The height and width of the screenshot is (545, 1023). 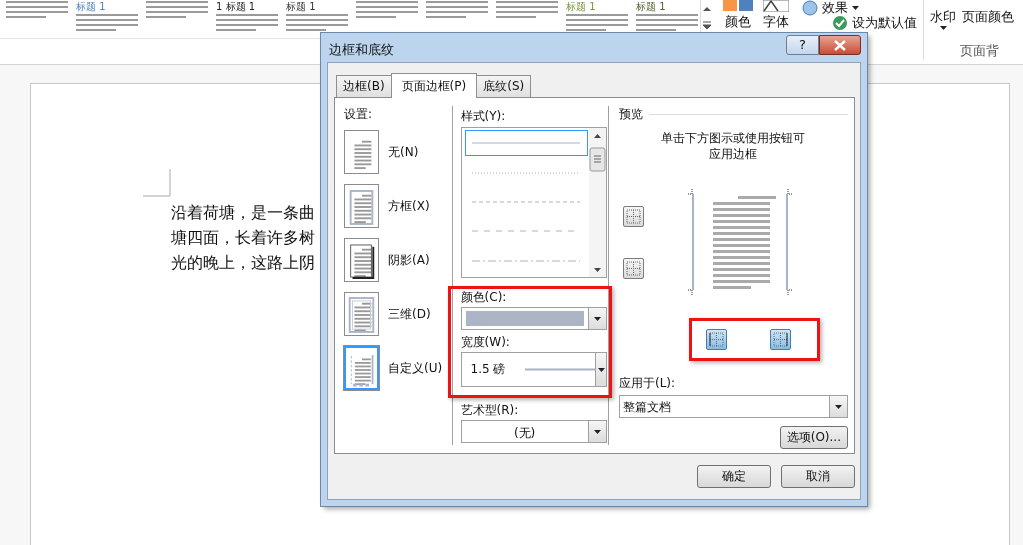 What do you see at coordinates (485, 342) in the screenshot?
I see `field-label: 宽度(W):` at bounding box center [485, 342].